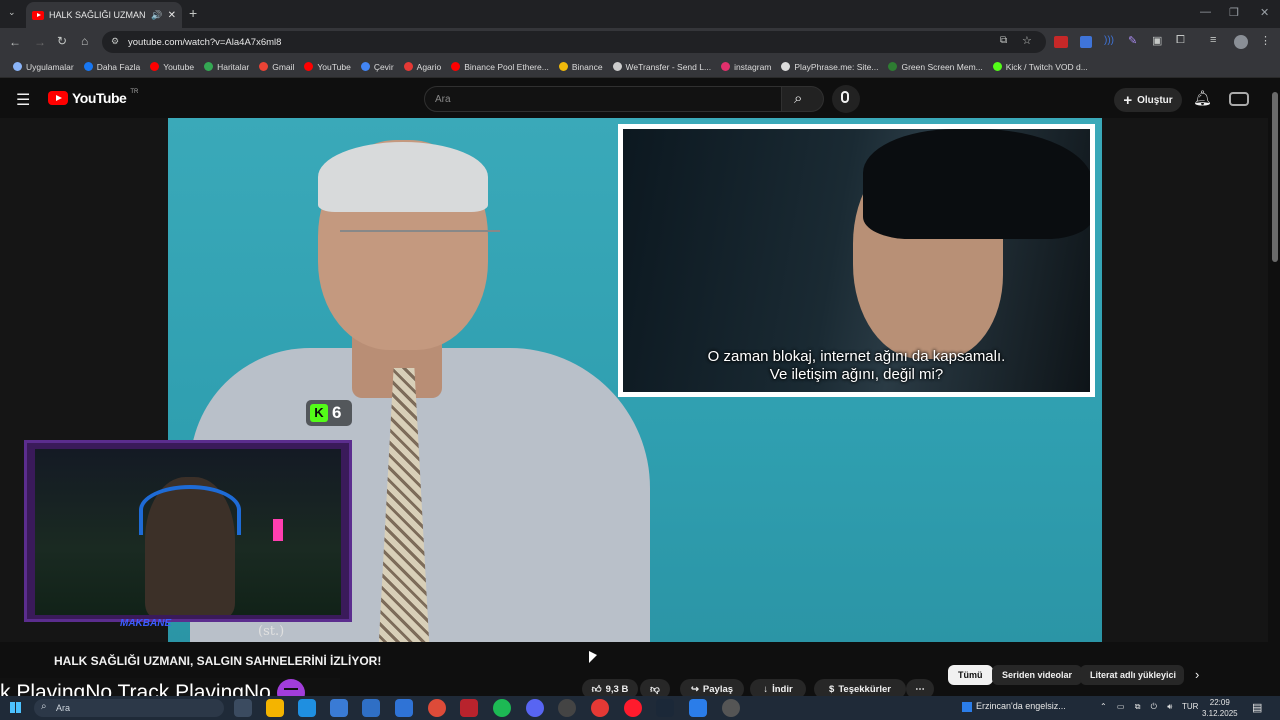  I want to click on reload-icon: ↻, so click(62, 41).